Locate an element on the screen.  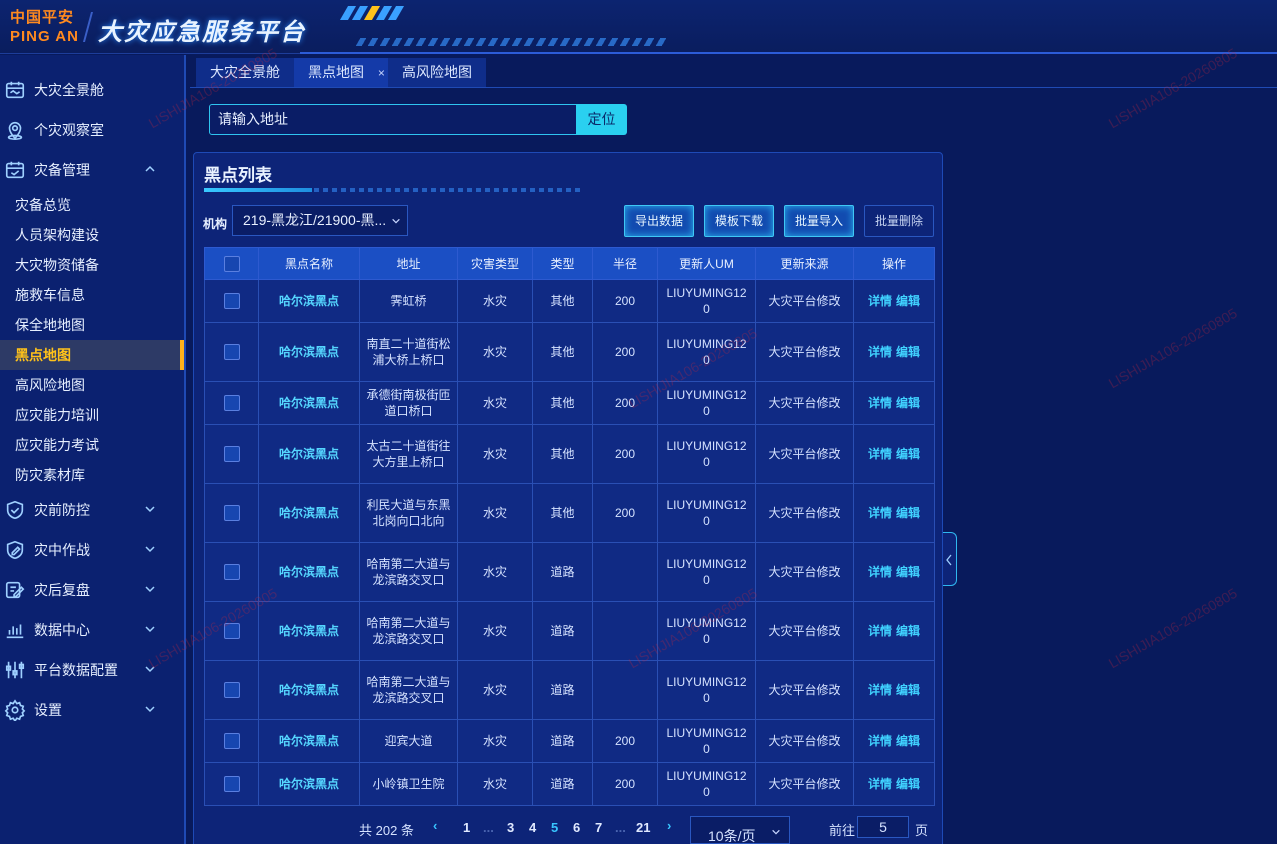
page-4: 4 is located at coordinates (532, 827).